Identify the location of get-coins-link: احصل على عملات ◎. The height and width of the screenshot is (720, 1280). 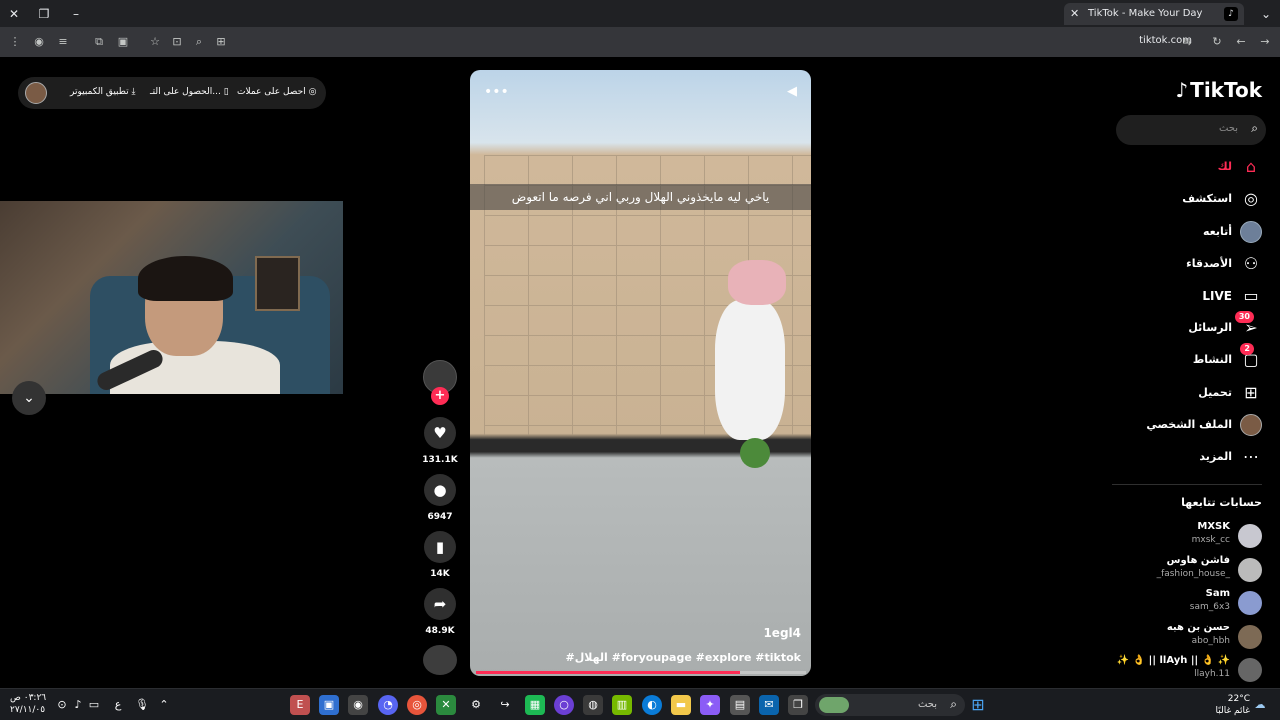
(276, 92).